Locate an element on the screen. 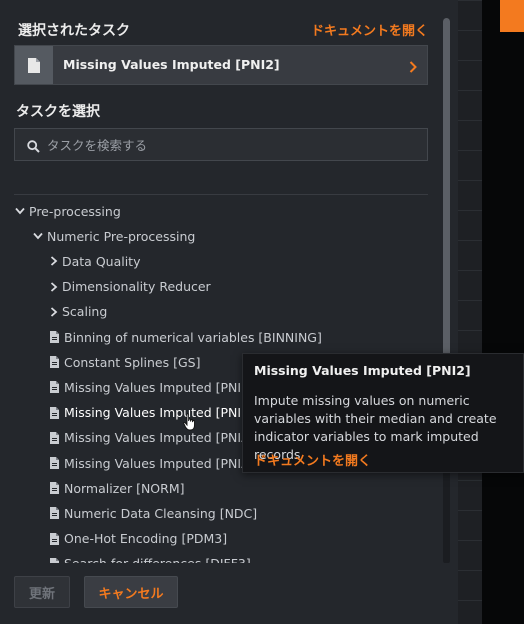 Image resolution: width=524 pixels, height=624 pixels. selected-task-card: Missing Values Imputed [PNI2] is located at coordinates (221, 65).